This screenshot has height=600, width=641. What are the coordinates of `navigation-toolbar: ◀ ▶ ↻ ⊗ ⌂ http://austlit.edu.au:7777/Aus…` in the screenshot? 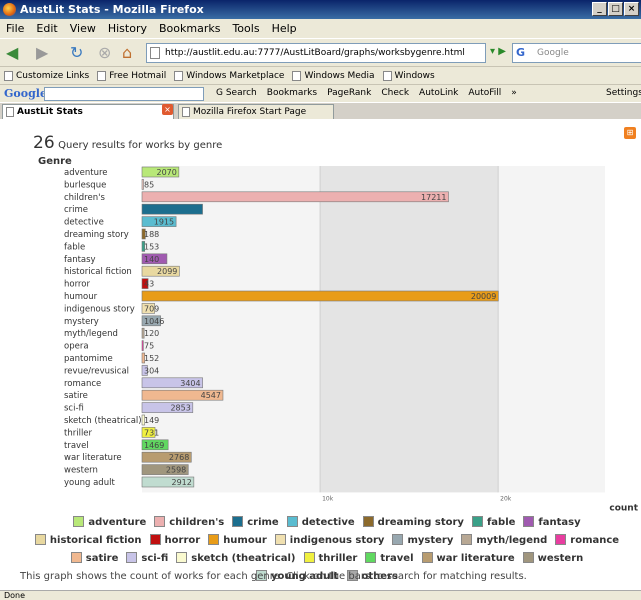 It's located at (320, 52).